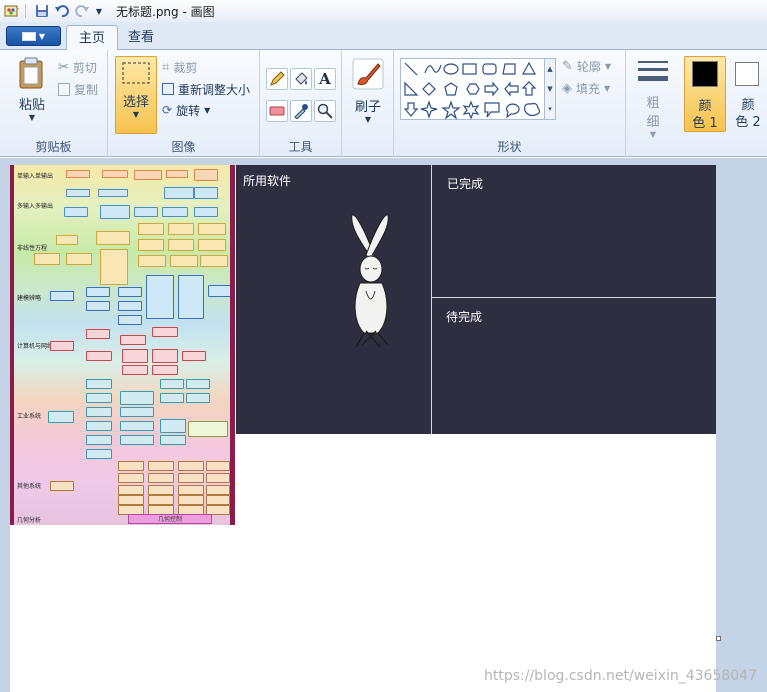 This screenshot has width=767, height=692. I want to click on rotate-button: ⟳ 旋转 ▼, so click(186, 110).